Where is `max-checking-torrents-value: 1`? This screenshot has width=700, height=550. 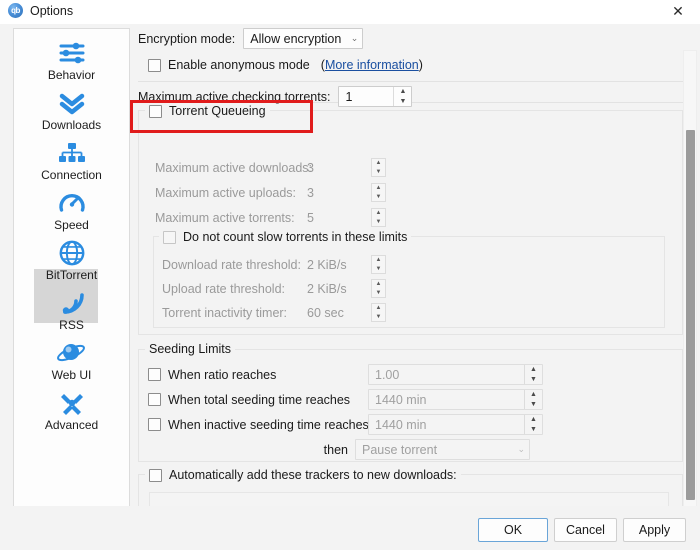 max-checking-torrents-value: 1 is located at coordinates (349, 96).